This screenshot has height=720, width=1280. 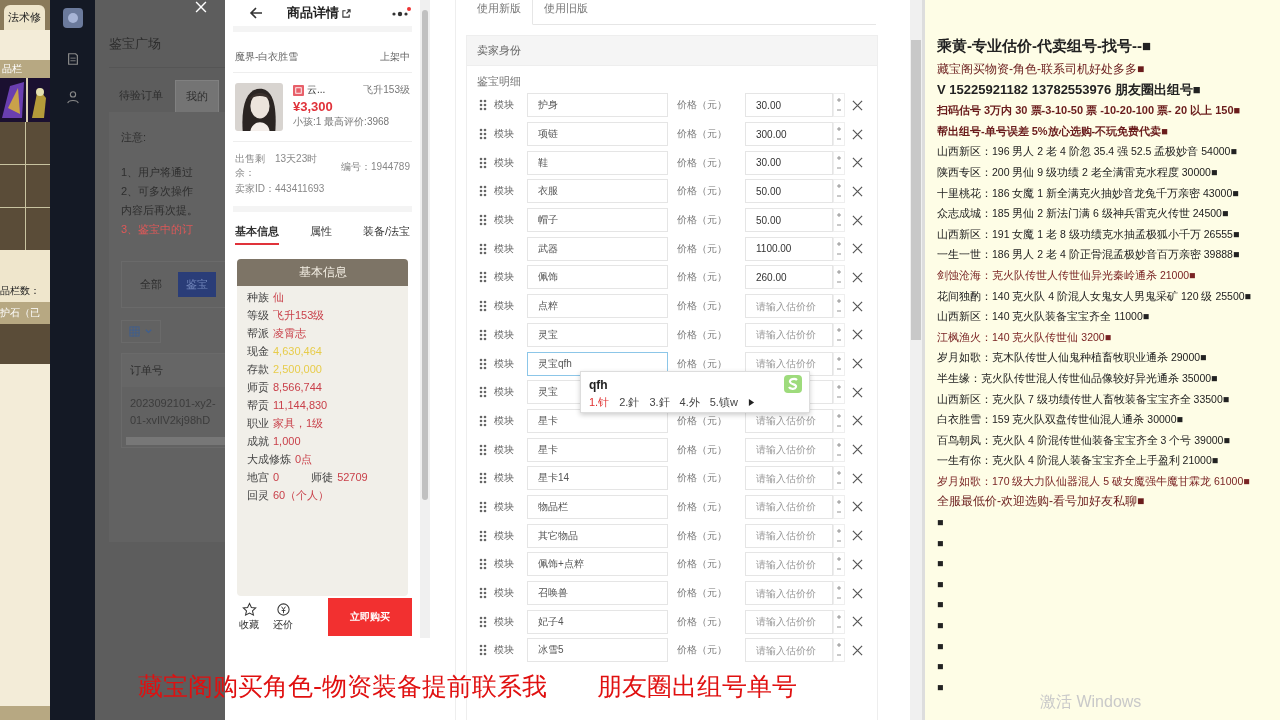 What do you see at coordinates (659, 402) in the screenshot?
I see `candidate: 3.釬` at bounding box center [659, 402].